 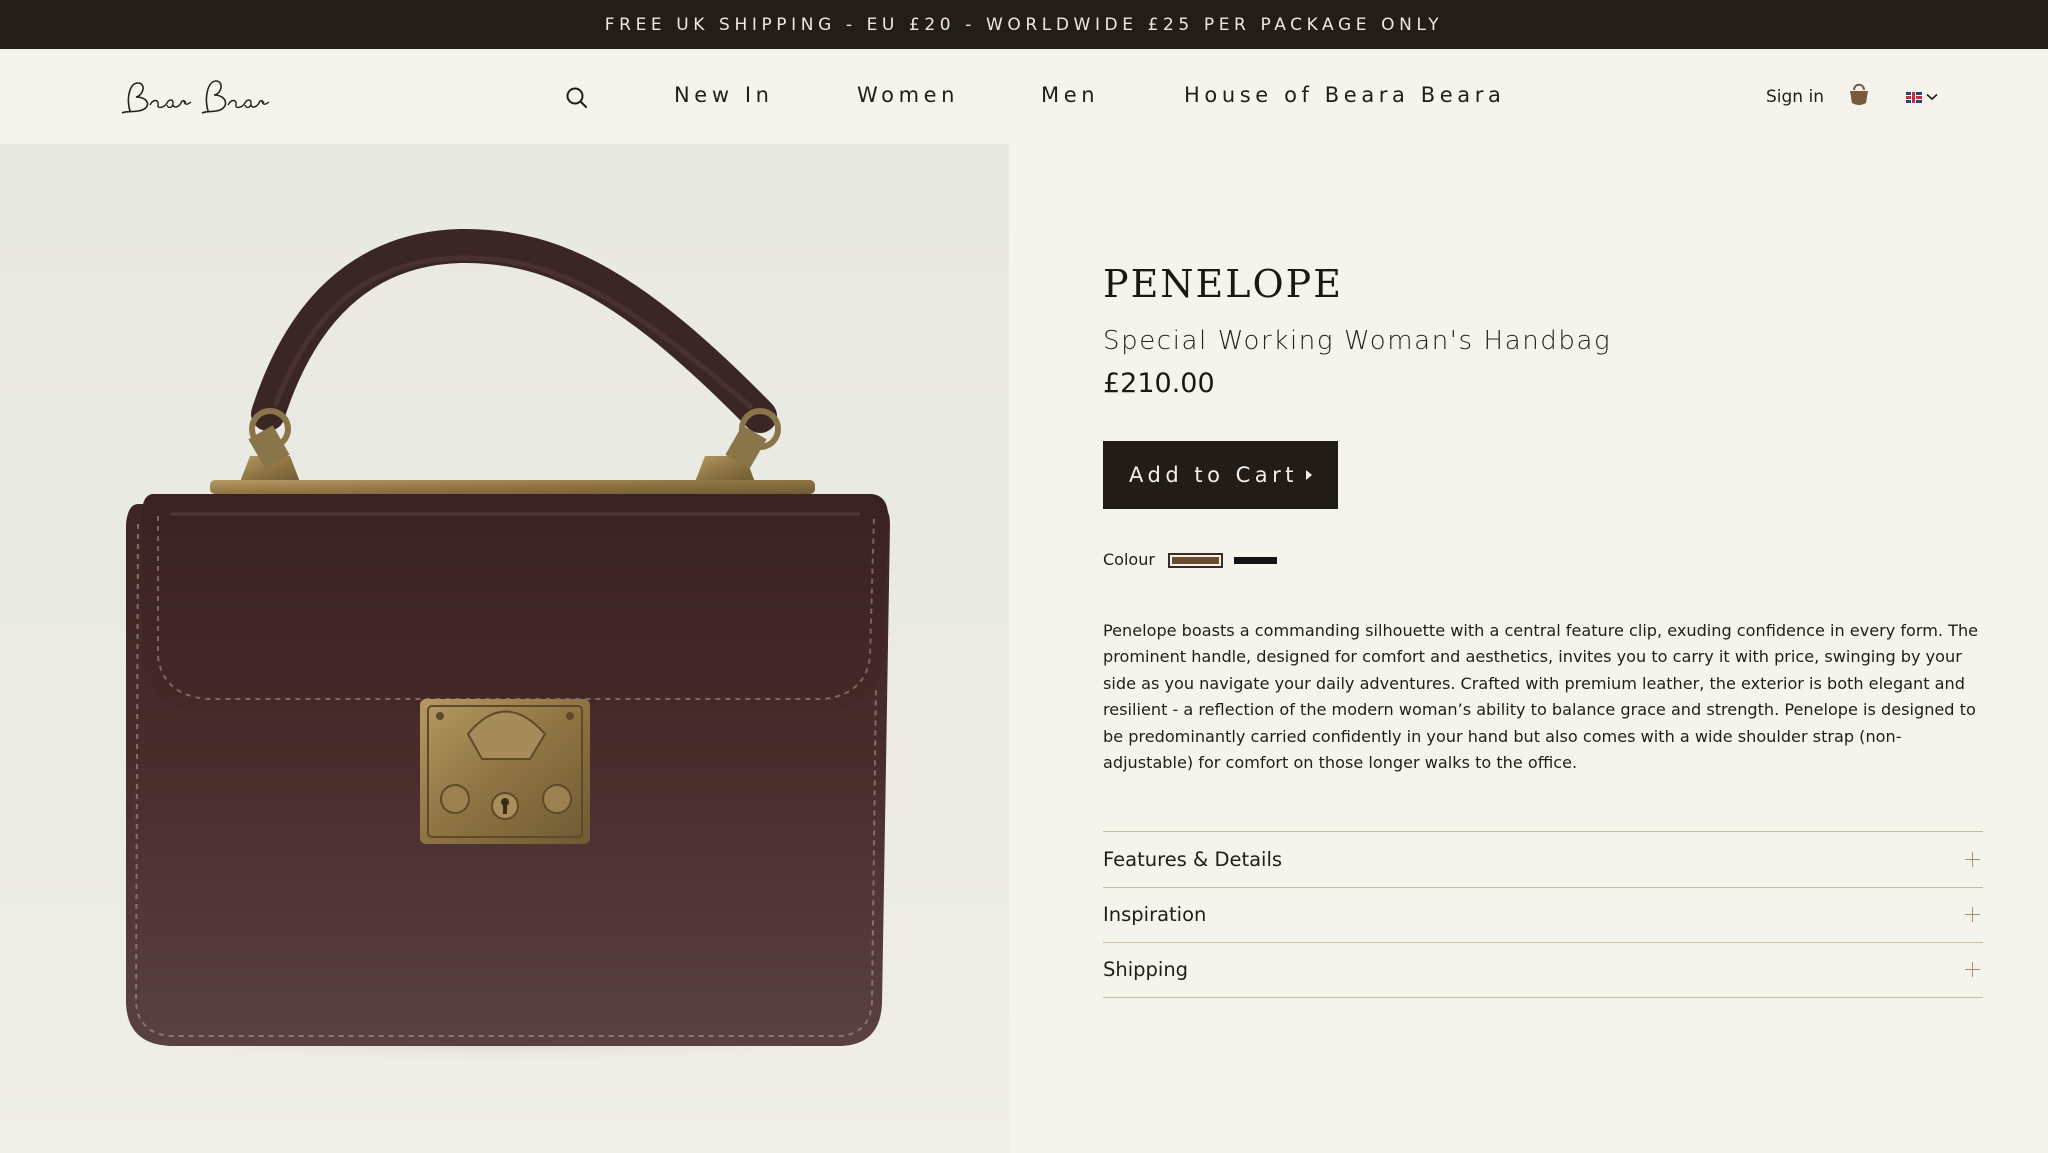 I want to click on locale-selector, so click(x=1922, y=97).